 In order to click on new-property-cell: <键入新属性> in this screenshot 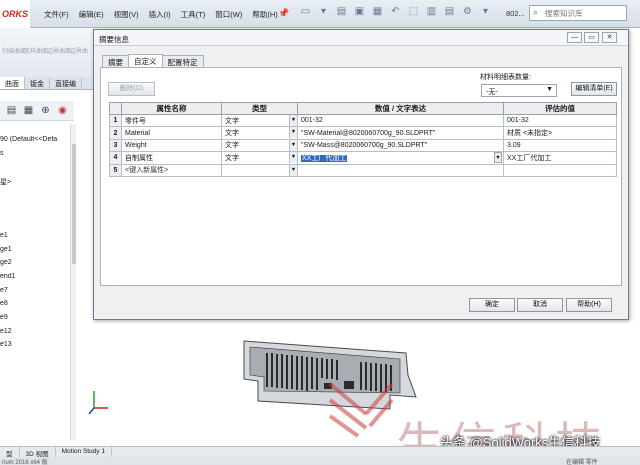, I will do `click(171, 170)`.